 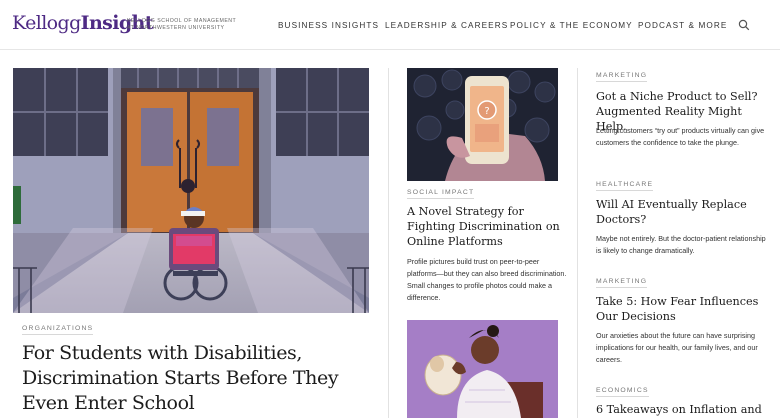 What do you see at coordinates (684, 410) in the screenshot?
I see `article-headline: 6 Takeaways on Inflation and the` at bounding box center [684, 410].